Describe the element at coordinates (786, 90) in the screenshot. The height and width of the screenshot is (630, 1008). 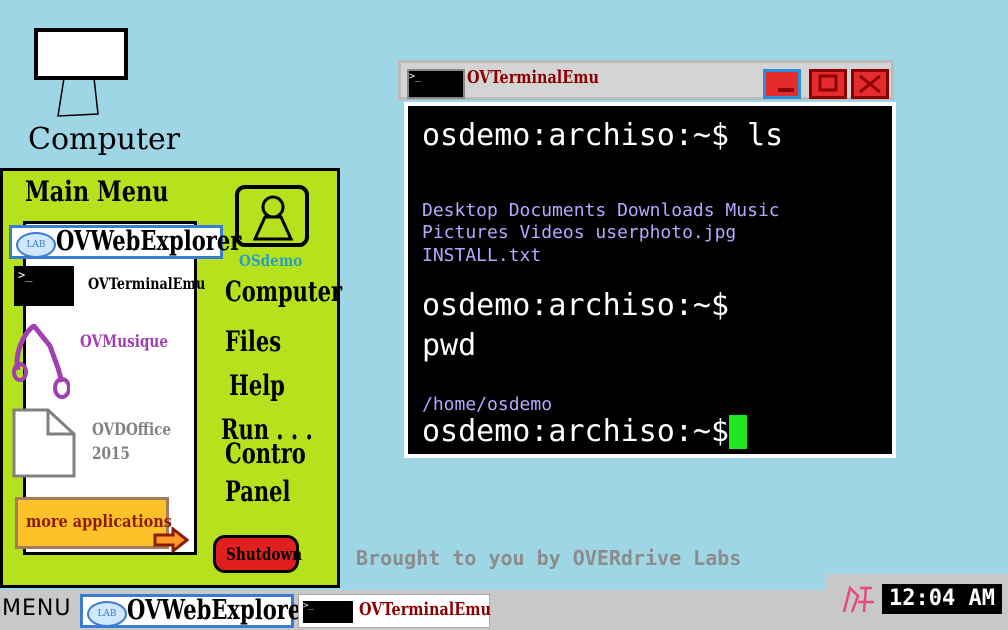
I see `minimize-icon` at that location.